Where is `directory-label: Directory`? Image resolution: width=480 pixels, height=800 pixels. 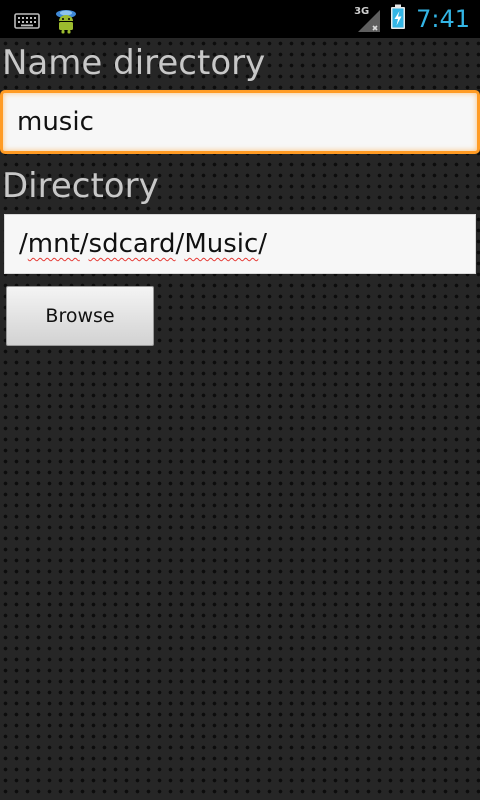 directory-label: Directory is located at coordinates (80, 186).